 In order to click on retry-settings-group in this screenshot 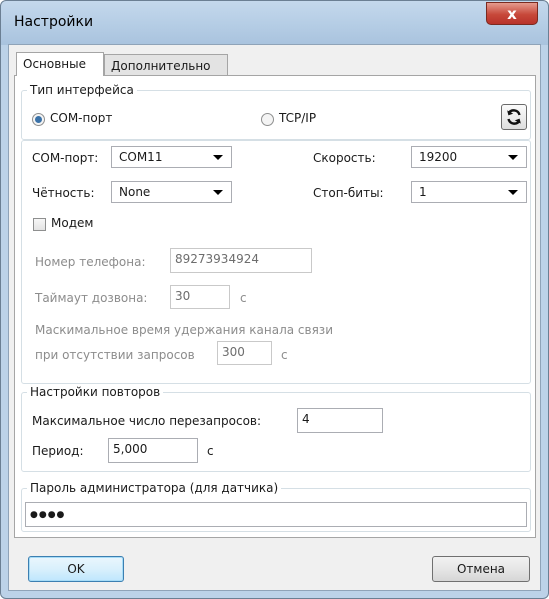, I will do `click(276, 432)`.